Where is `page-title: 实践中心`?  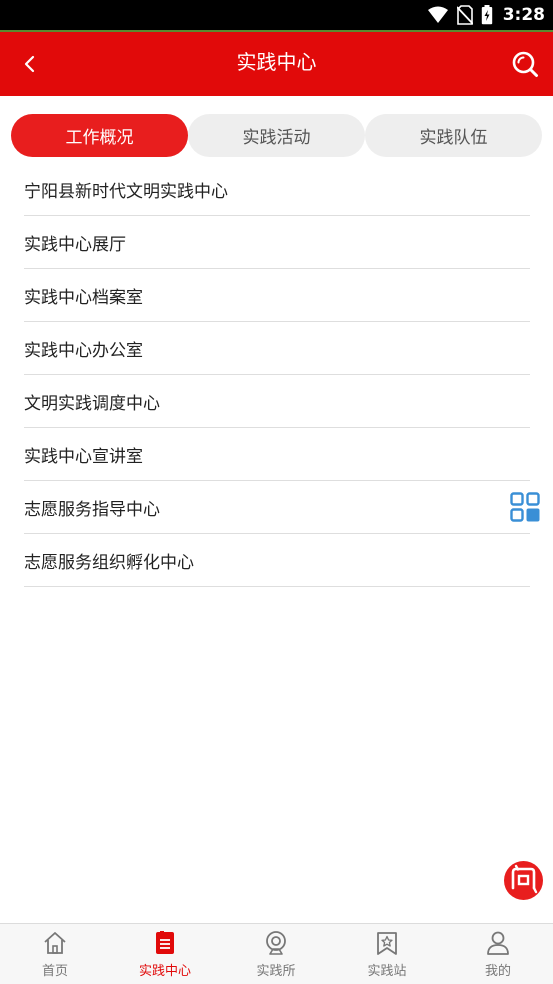
page-title: 实践中心 is located at coordinates (276, 62).